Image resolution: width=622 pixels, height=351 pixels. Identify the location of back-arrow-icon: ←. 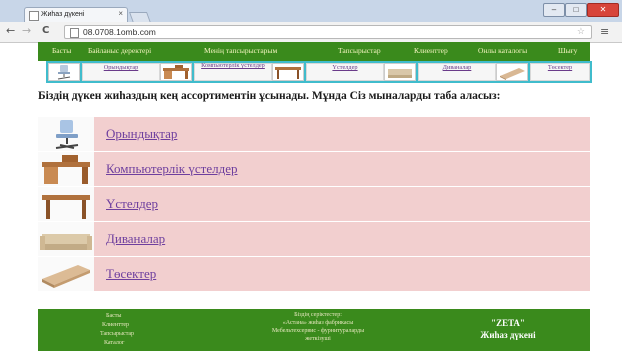
(10, 30).